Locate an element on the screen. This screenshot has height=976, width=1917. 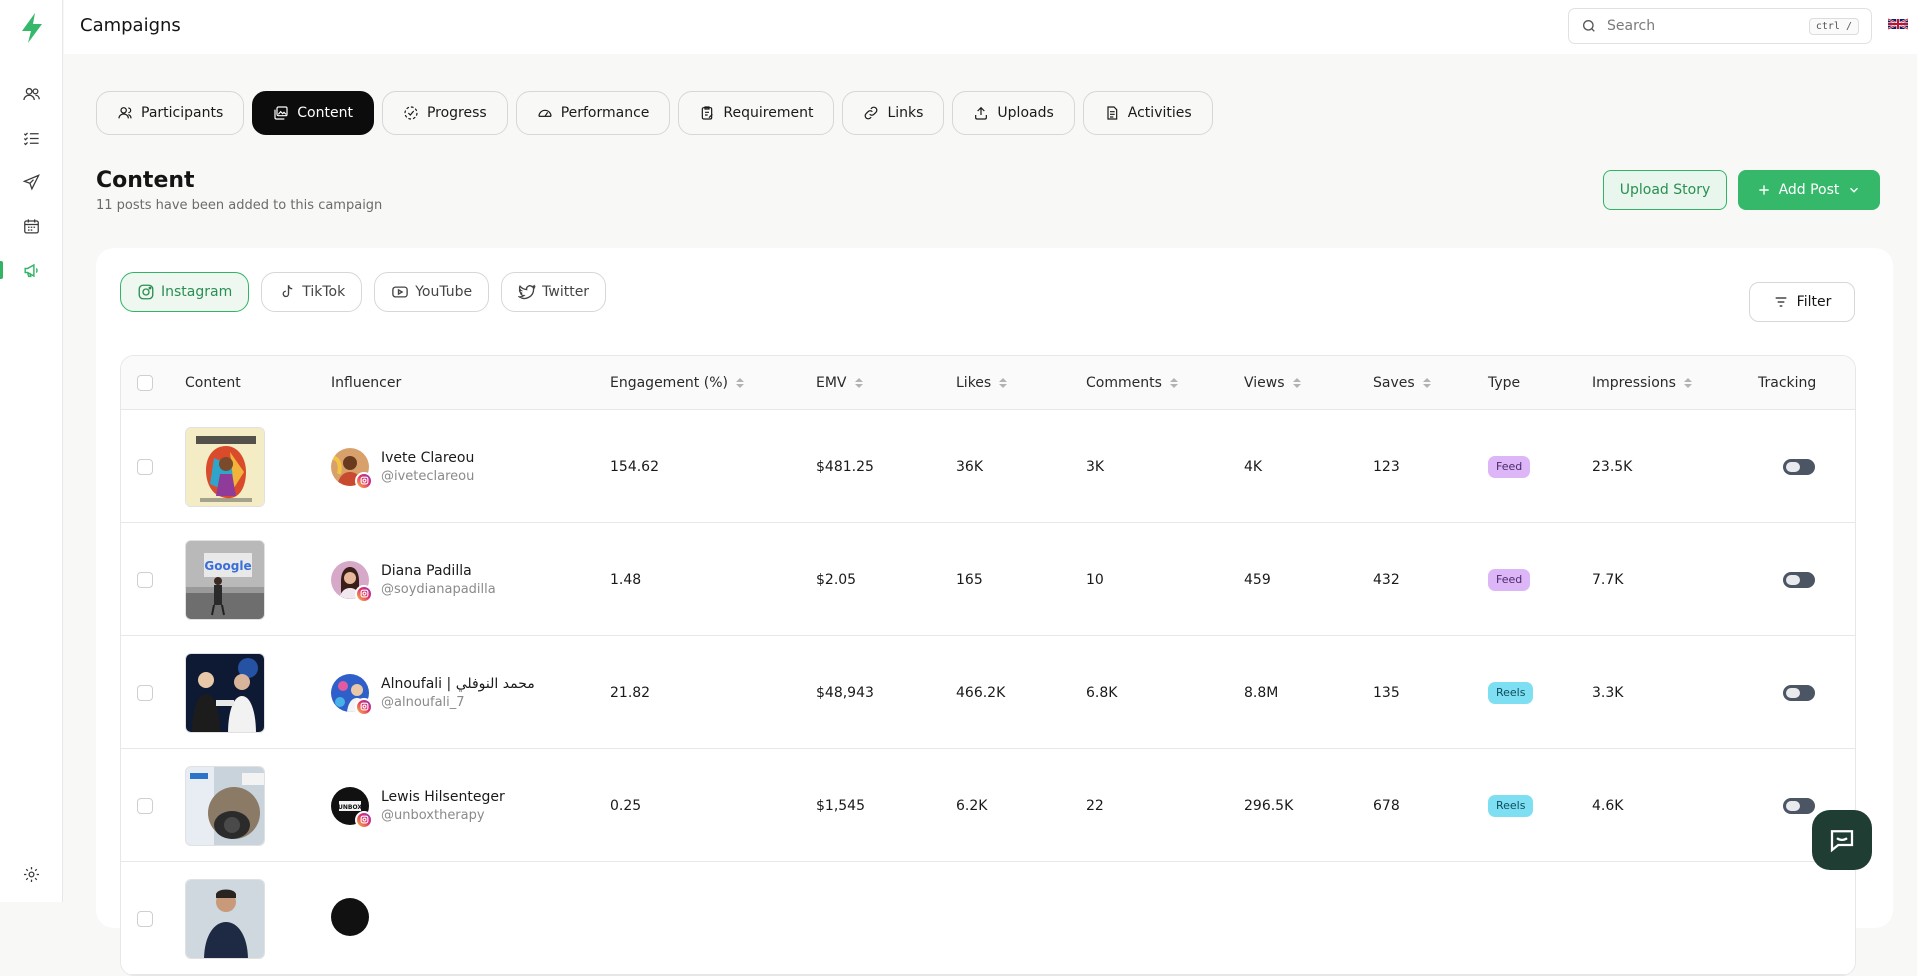
tracking-cell is located at coordinates (1799, 692).